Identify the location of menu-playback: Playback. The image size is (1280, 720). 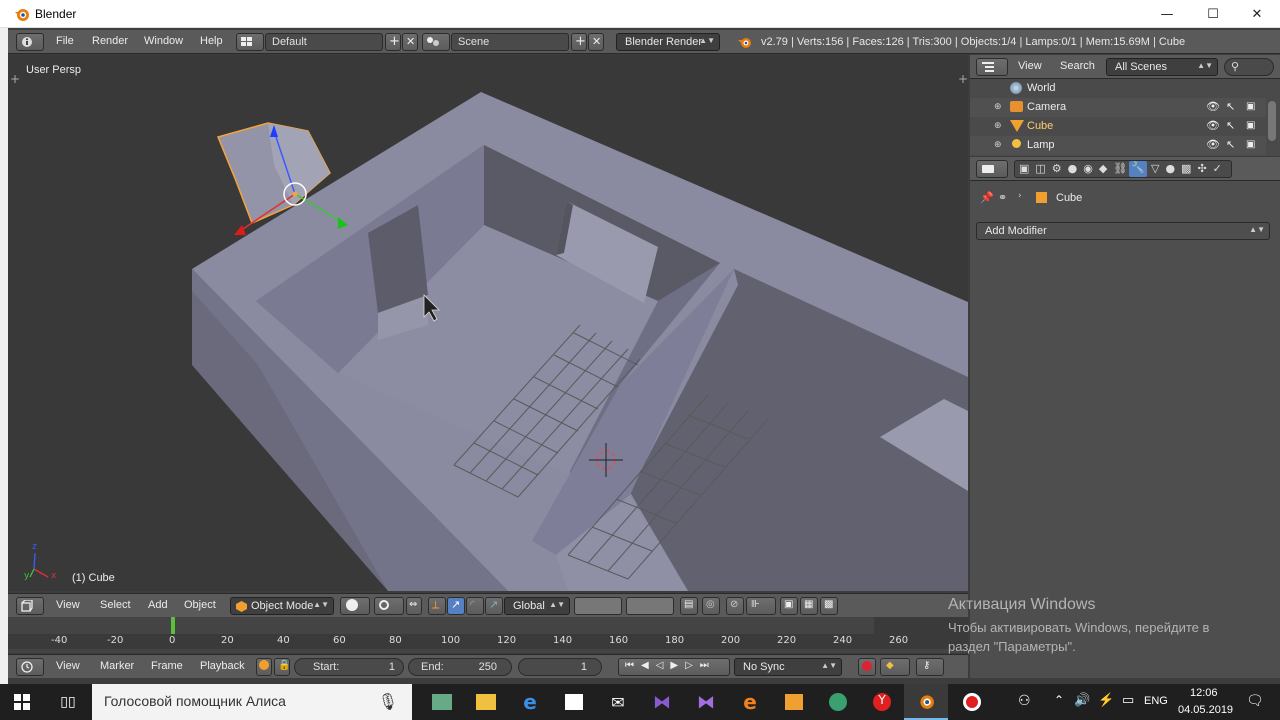
(222, 666).